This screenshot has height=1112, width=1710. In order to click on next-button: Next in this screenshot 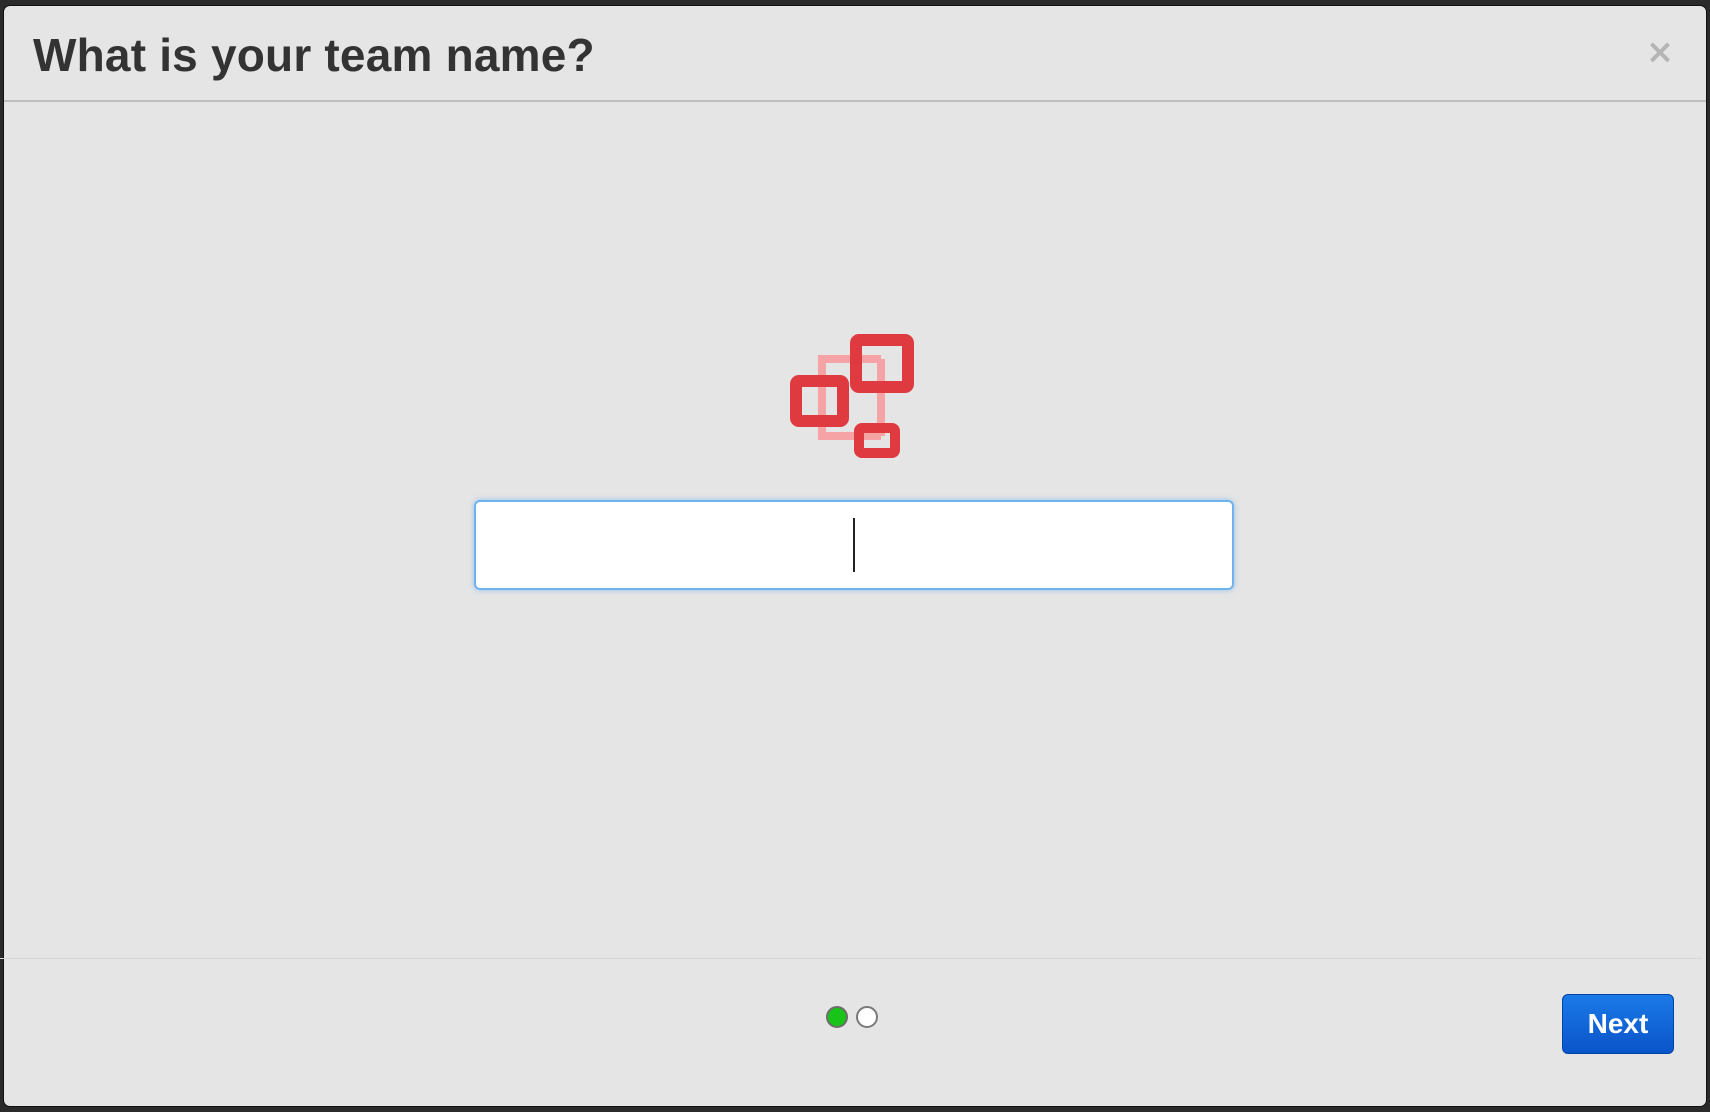, I will do `click(1618, 1024)`.